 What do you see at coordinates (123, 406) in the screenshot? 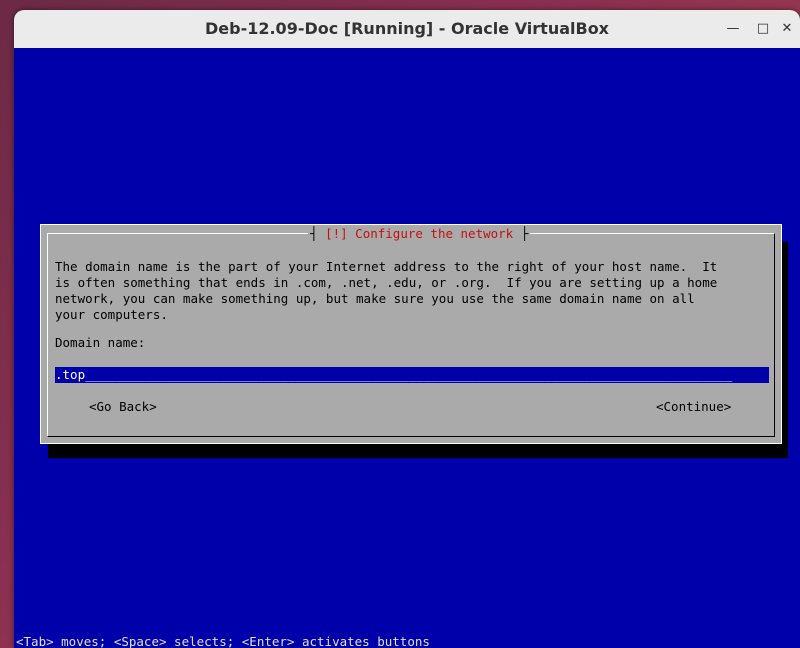
I see `go-back-button: <Go Back>` at bounding box center [123, 406].